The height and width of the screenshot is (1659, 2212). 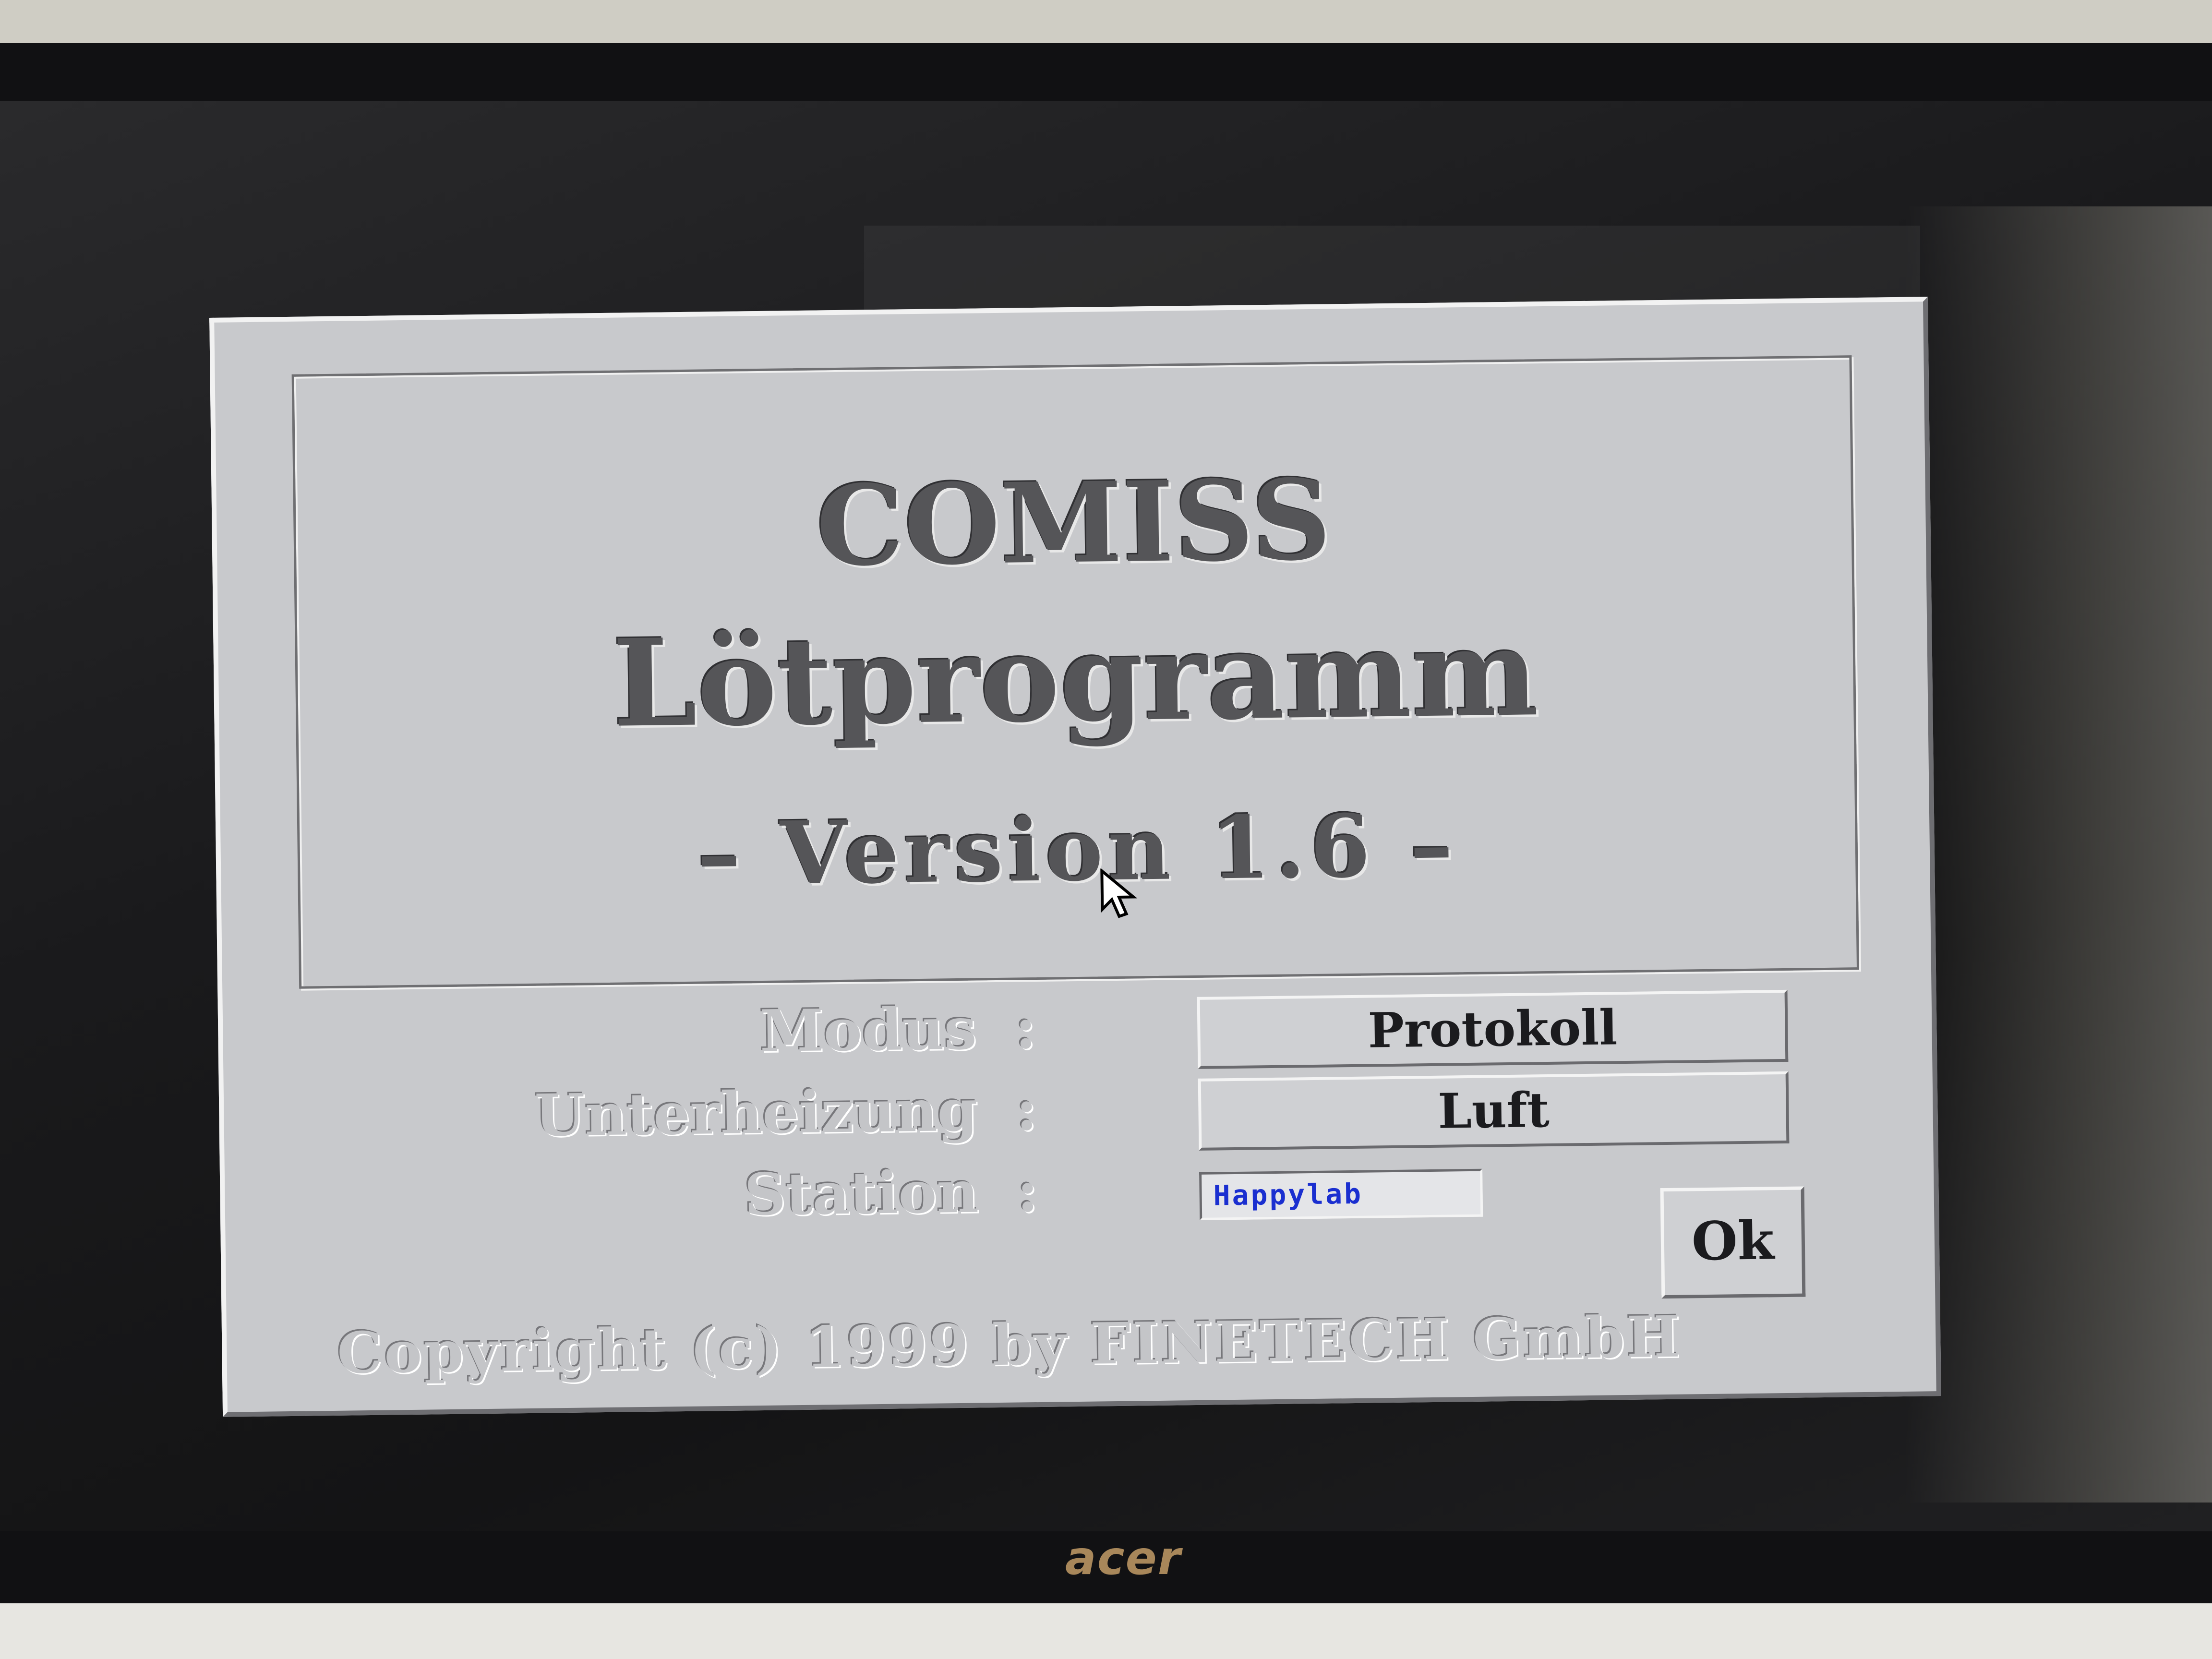 What do you see at coordinates (1078, 849) in the screenshot?
I see `version-text: – Version 1.6 –` at bounding box center [1078, 849].